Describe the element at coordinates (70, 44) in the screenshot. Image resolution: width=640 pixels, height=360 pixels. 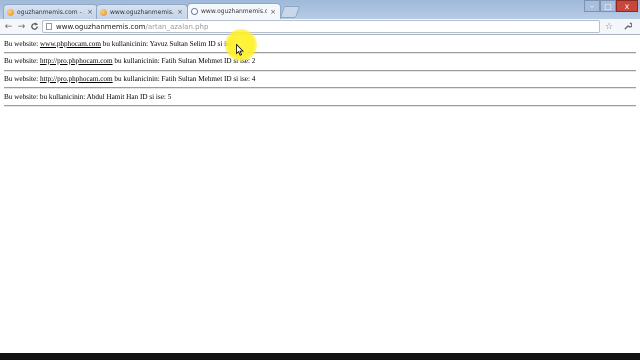
I see `website-link: www.phphocam.com` at that location.